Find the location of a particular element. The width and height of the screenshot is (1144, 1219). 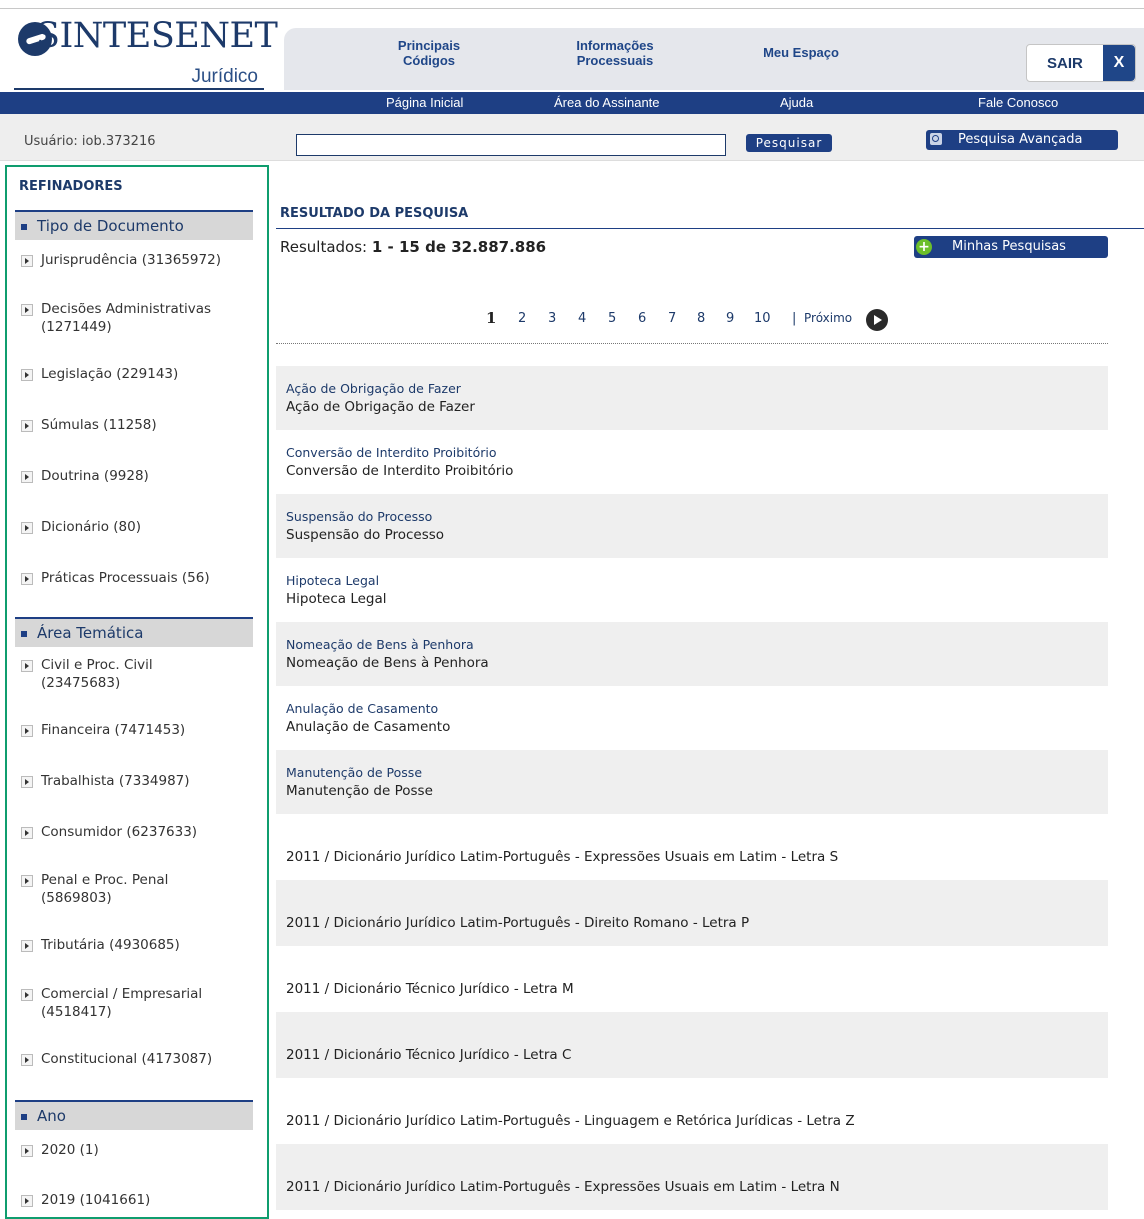

refiner-tributaria: Tributária (4930685) is located at coordinates (136, 945).